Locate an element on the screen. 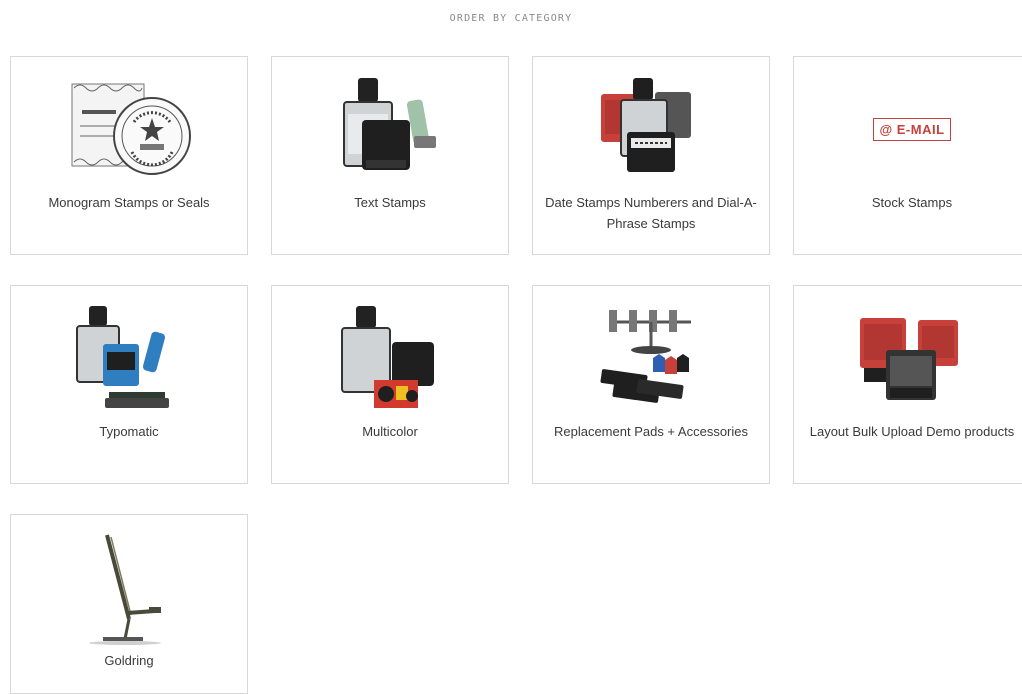 The image size is (1022, 694). red-stamps-image is located at coordinates (908, 358).